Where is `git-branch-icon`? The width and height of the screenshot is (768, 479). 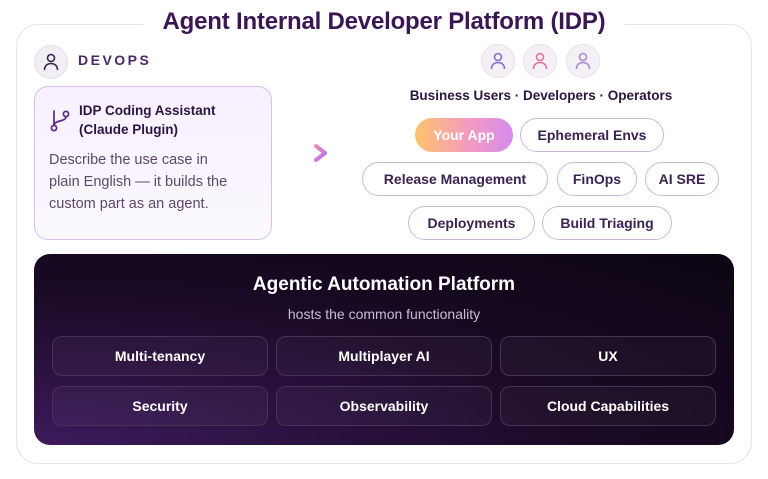 git-branch-icon is located at coordinates (60, 121).